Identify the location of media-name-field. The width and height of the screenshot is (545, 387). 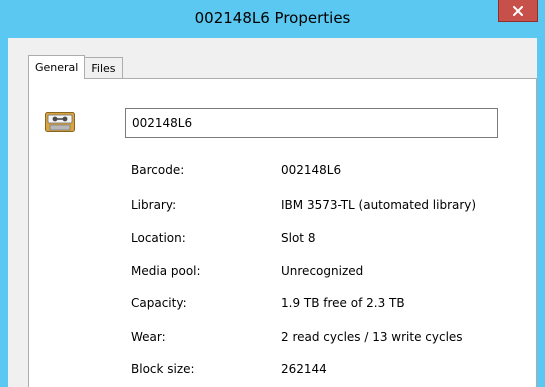
(311, 123).